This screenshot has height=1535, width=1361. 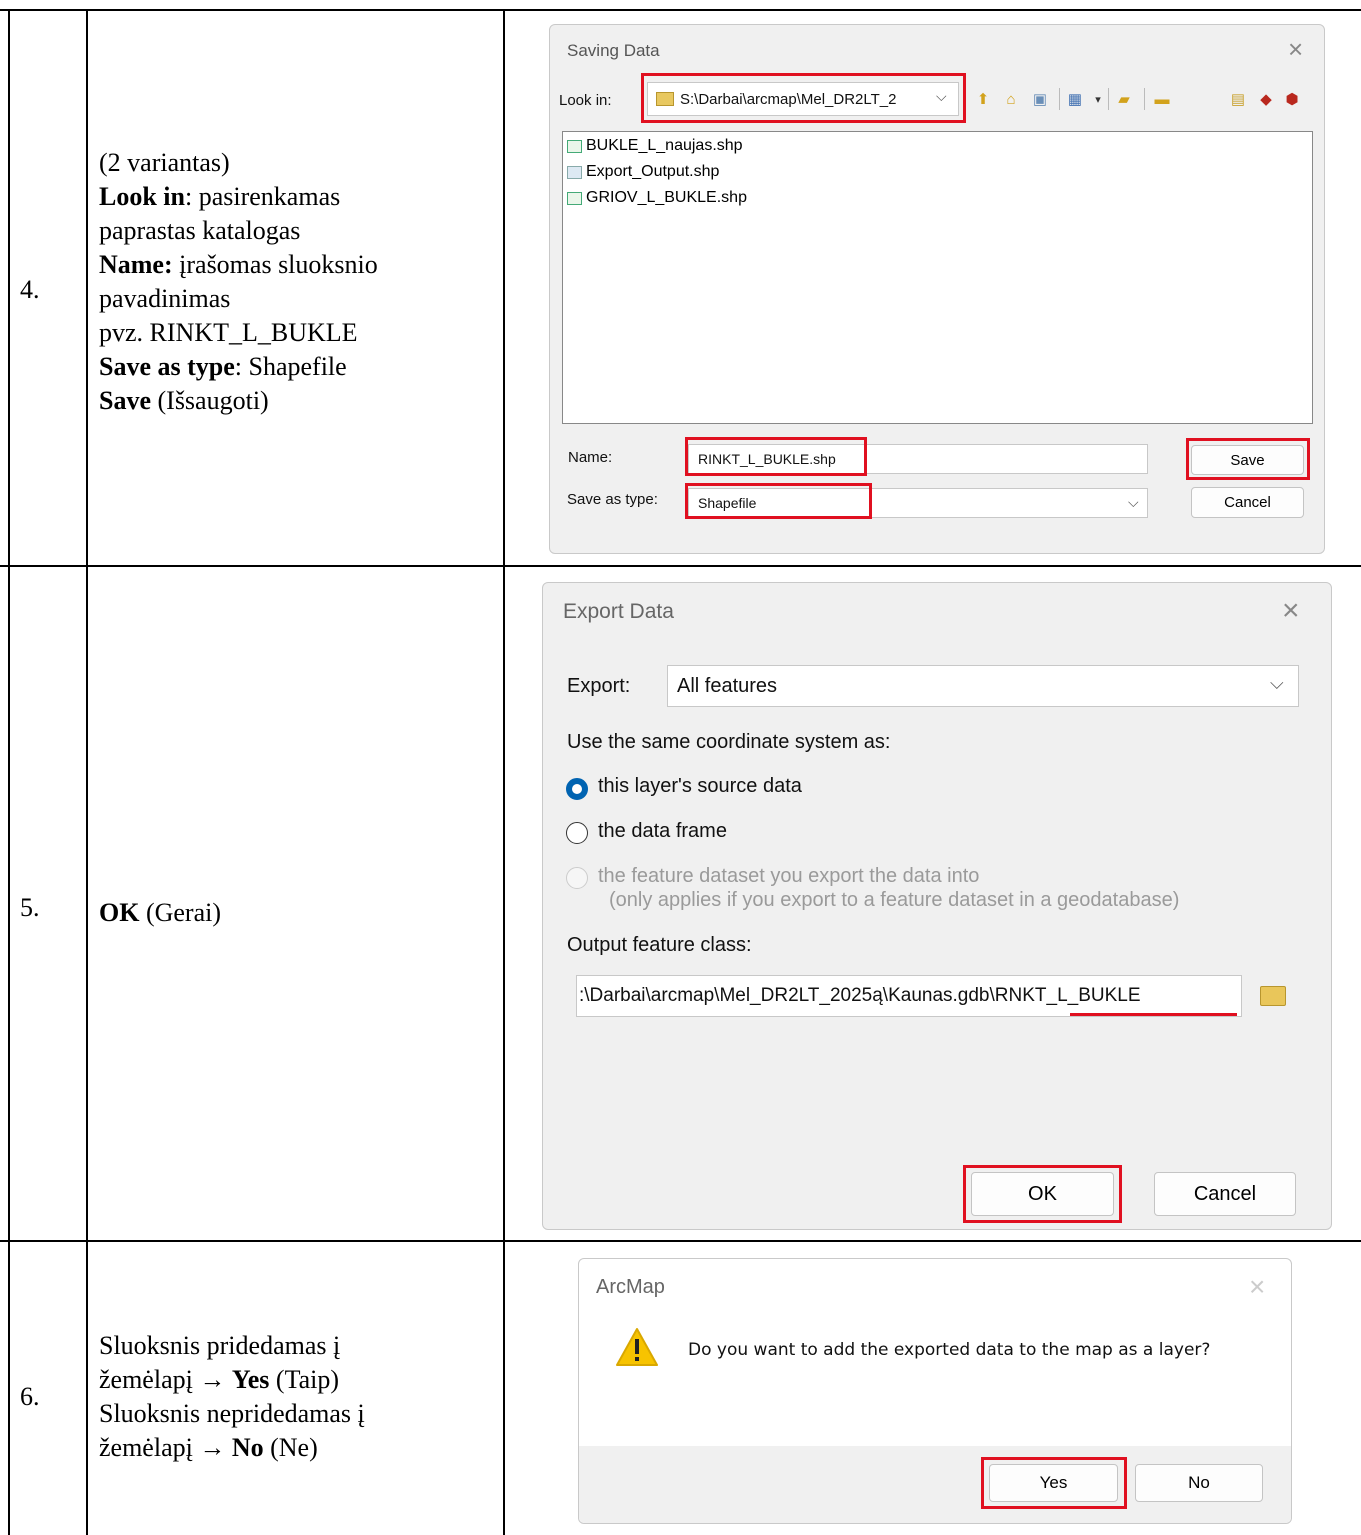 I want to click on export-dialog-title: Export Data, so click(x=618, y=611).